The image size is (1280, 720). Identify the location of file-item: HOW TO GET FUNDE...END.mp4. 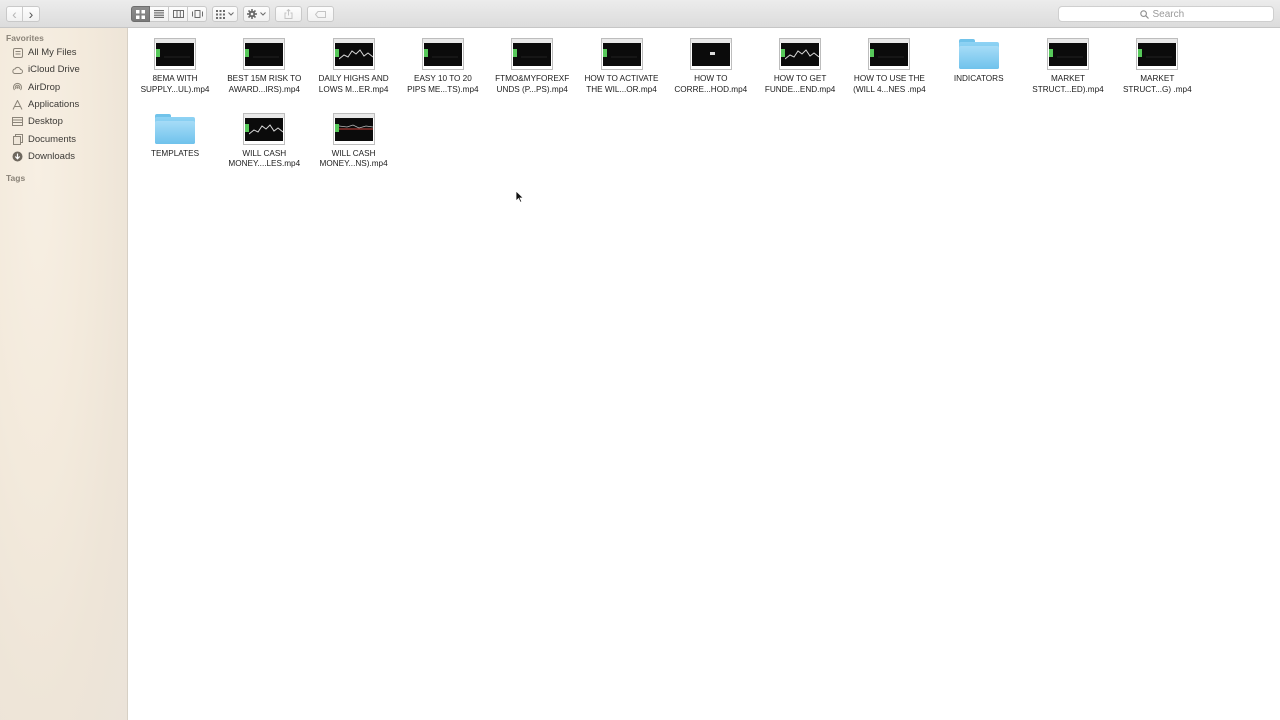
(800, 63).